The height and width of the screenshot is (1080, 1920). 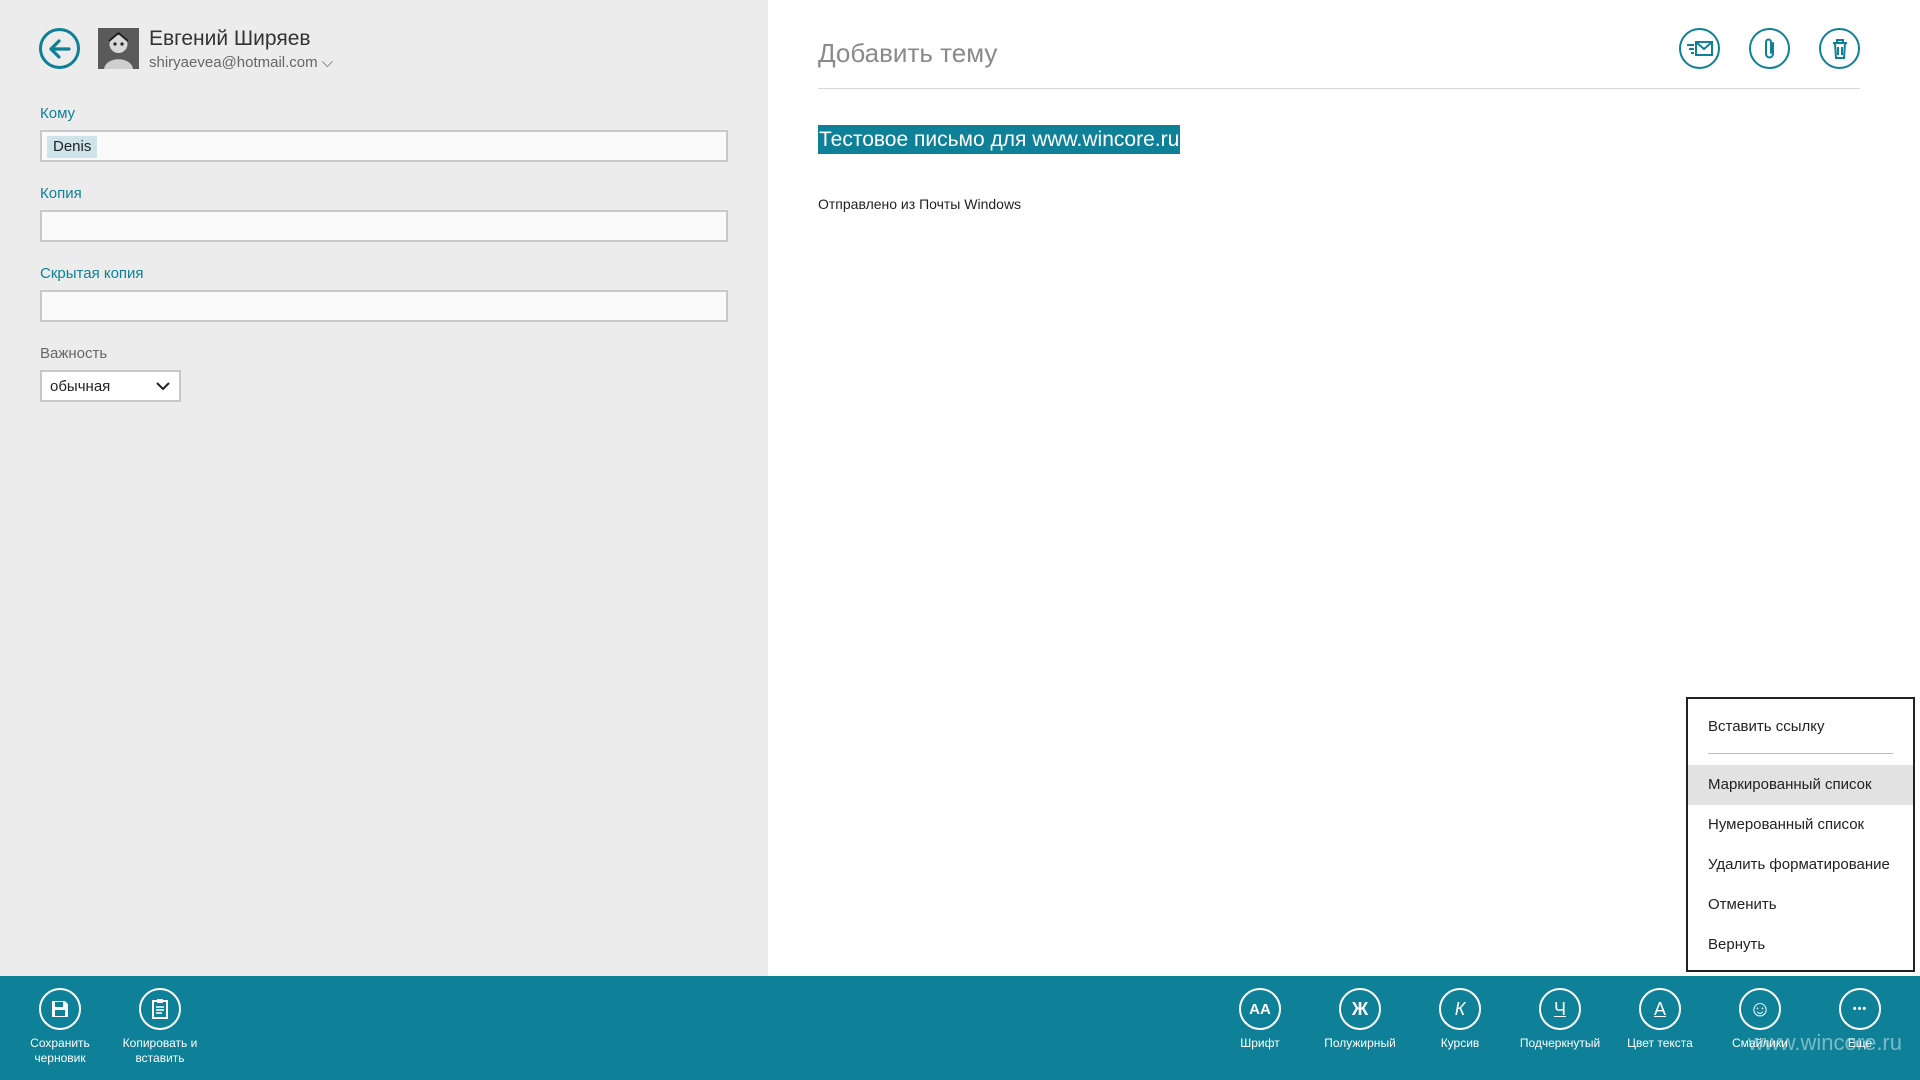 What do you see at coordinates (230, 38) in the screenshot?
I see `sender-name: Евгений Ширяев` at bounding box center [230, 38].